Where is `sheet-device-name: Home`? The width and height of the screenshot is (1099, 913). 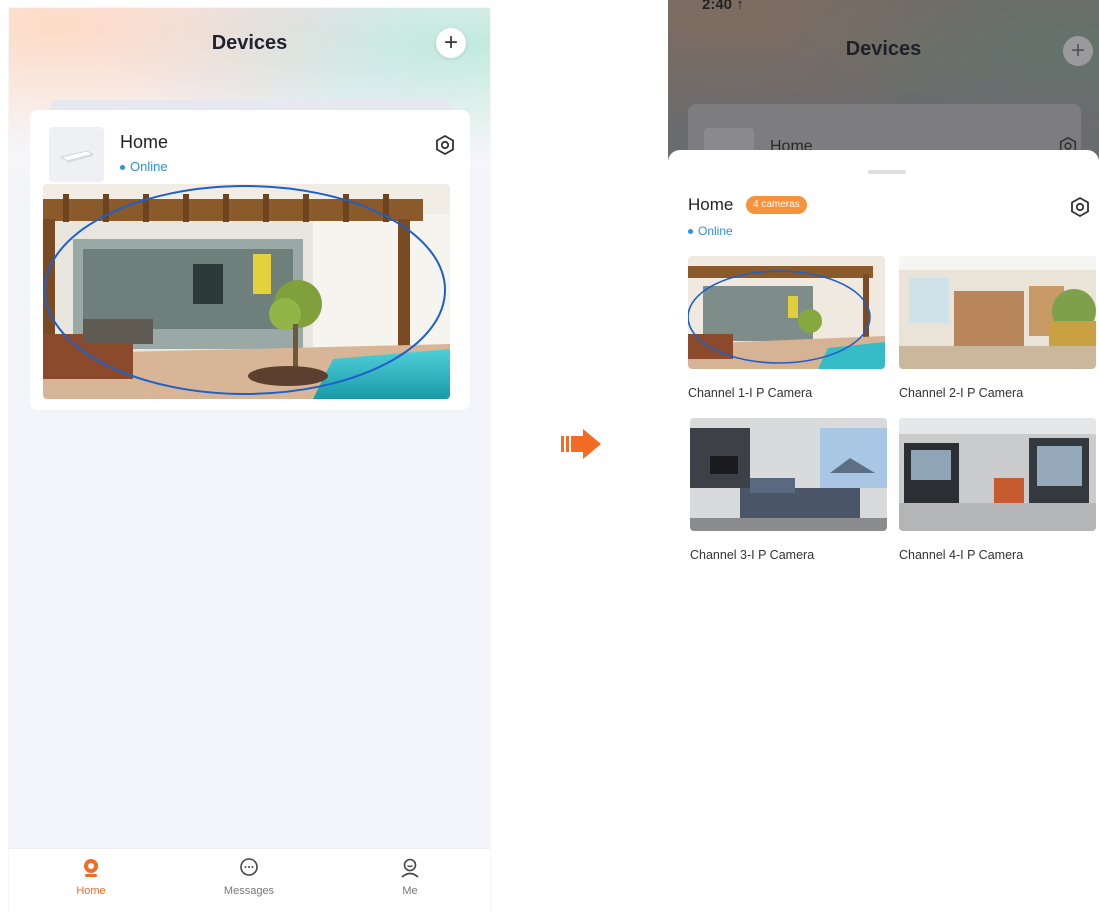
sheet-device-name: Home is located at coordinates (711, 204).